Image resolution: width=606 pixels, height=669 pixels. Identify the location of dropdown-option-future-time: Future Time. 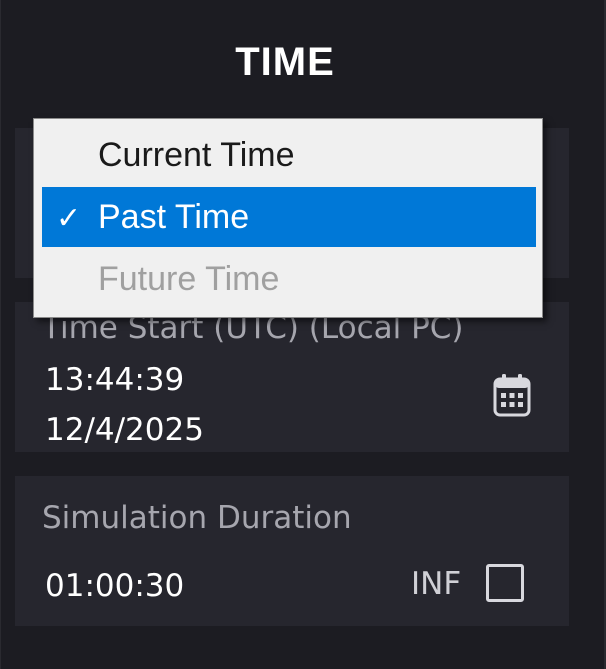
(289, 279).